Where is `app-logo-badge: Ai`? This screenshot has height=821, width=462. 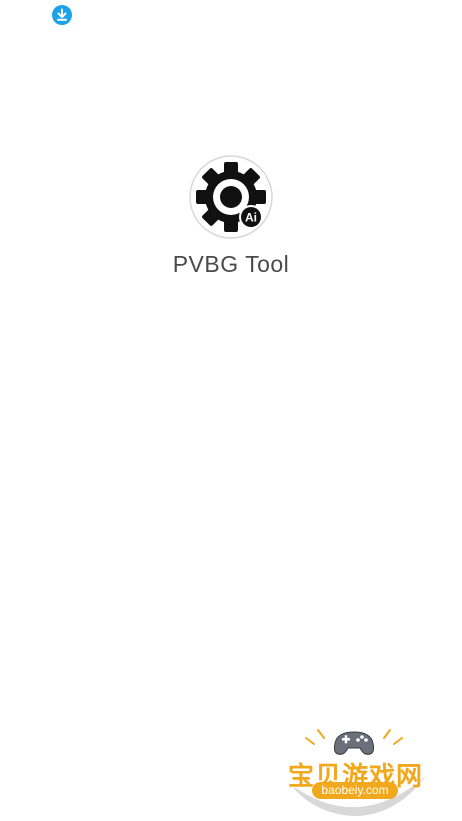
app-logo-badge: Ai is located at coordinates (251, 218).